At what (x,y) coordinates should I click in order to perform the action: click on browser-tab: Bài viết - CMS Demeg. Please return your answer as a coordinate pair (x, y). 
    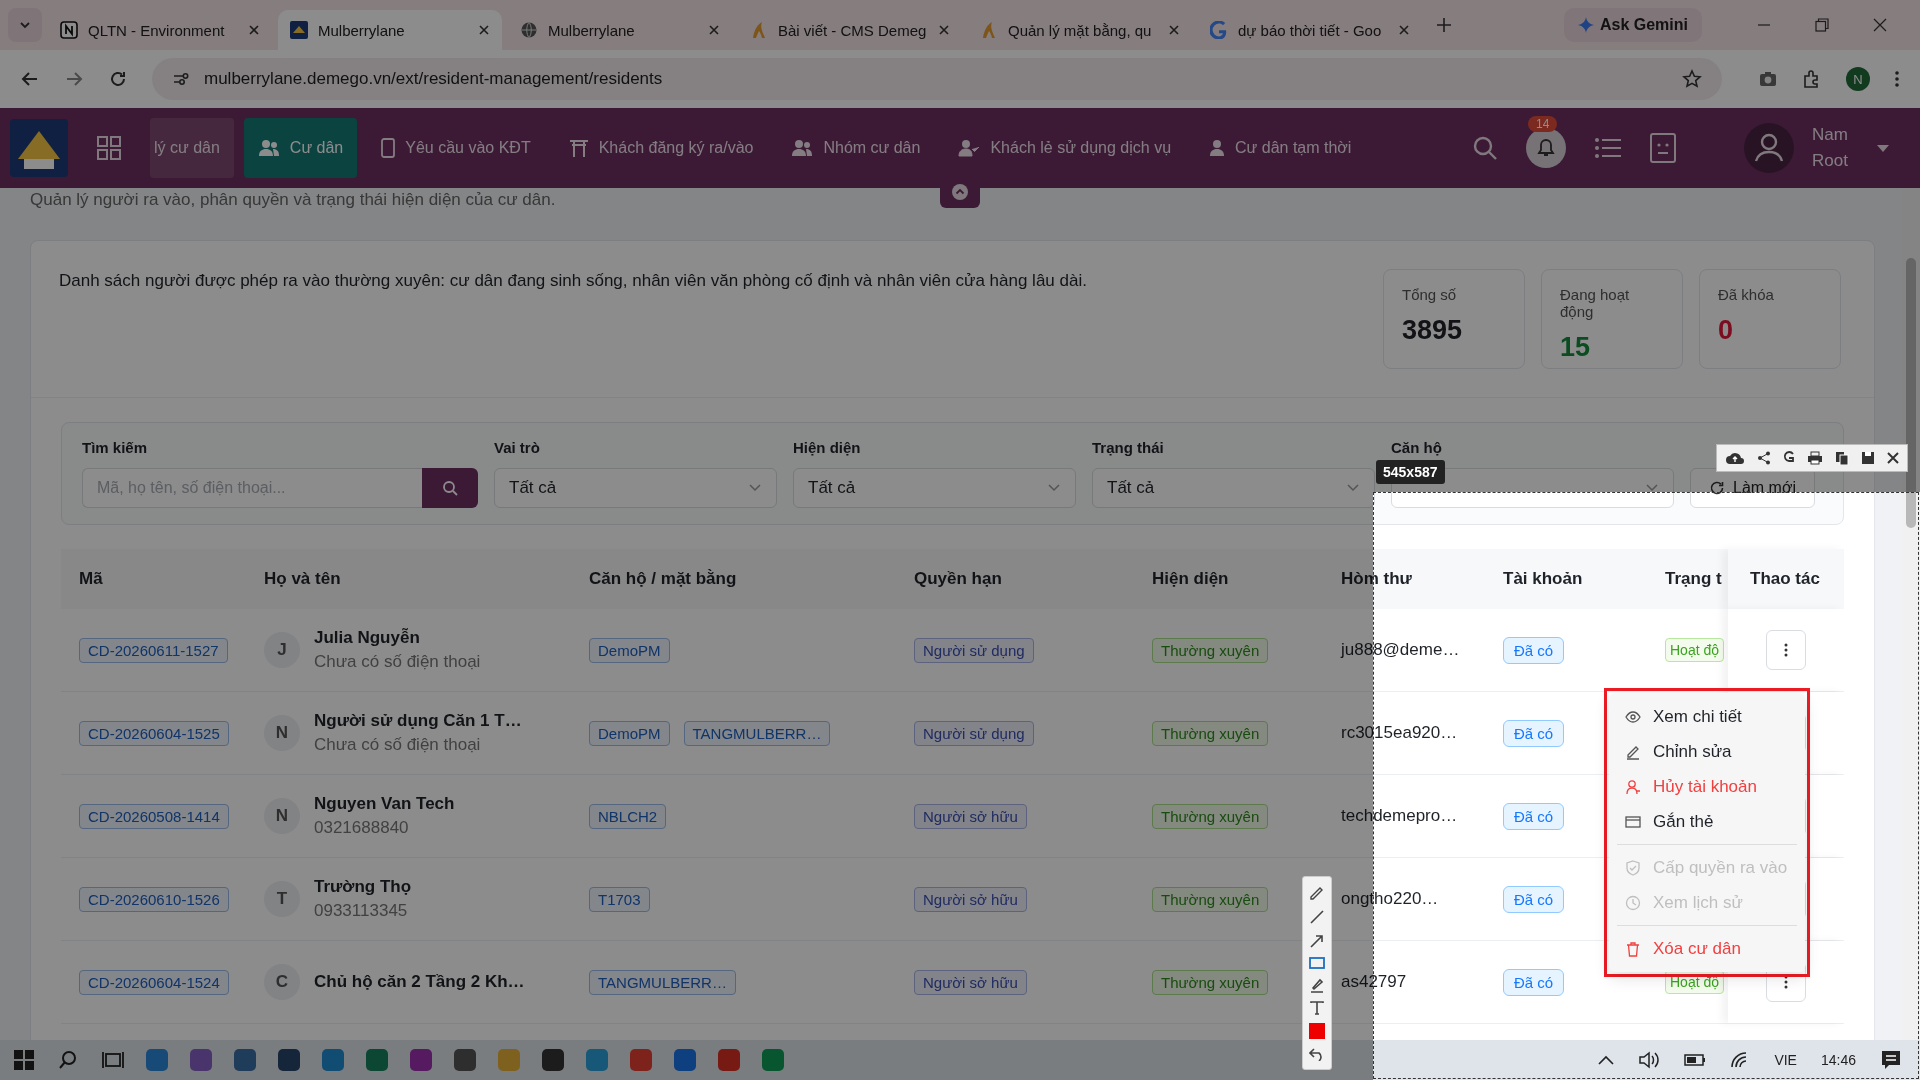
    Looking at the image, I should click on (850, 30).